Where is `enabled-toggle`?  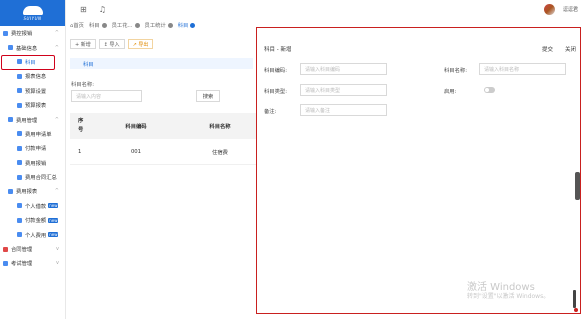
enabled-toggle is located at coordinates (489, 90).